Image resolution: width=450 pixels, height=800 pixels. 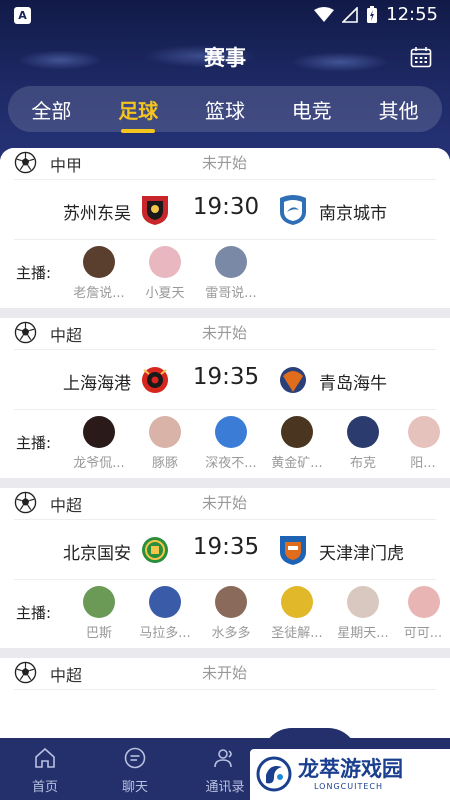 I want to click on tab-football: 足球, so click(x=138, y=114).